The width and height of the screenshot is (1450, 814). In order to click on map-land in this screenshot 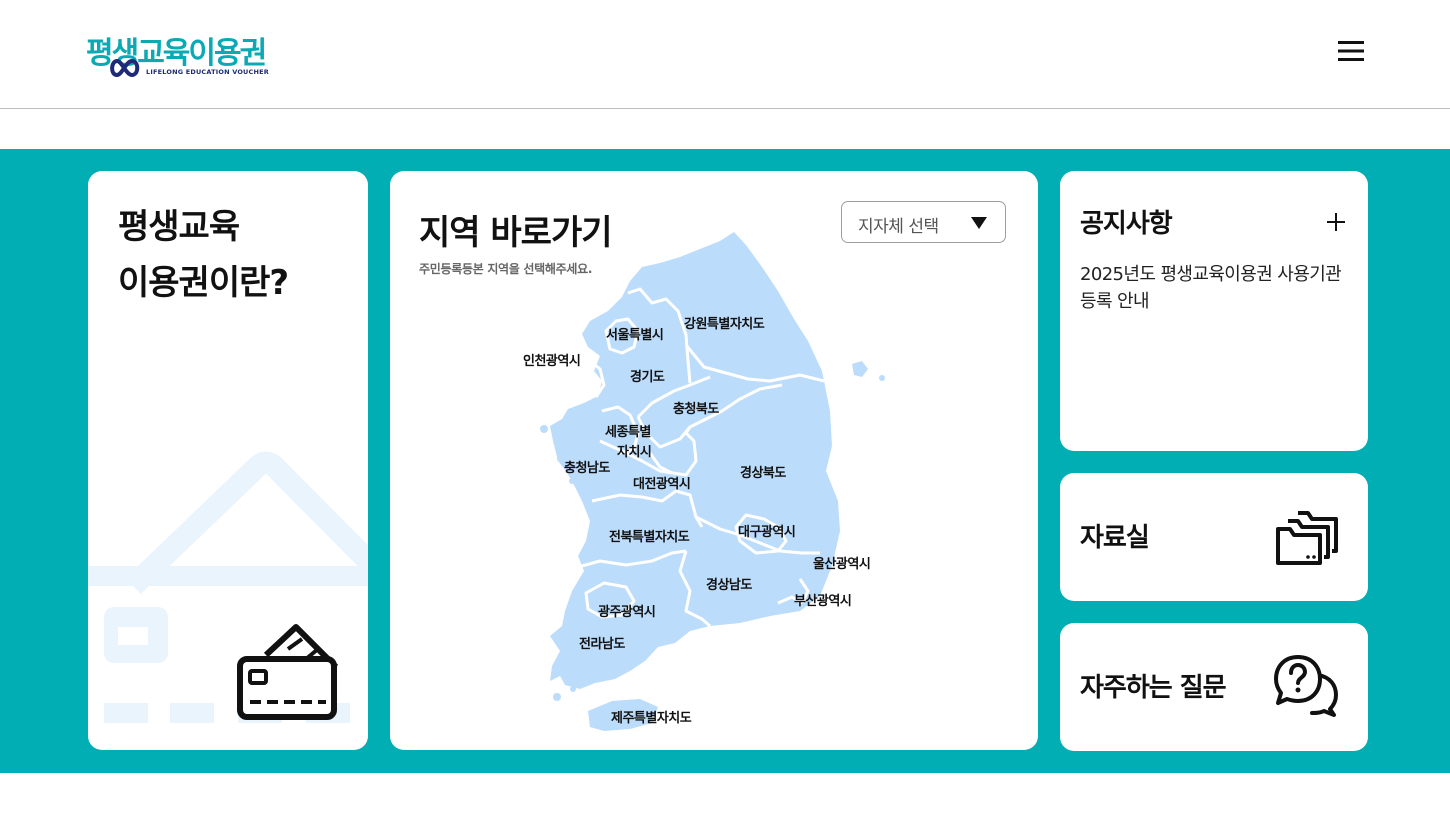, I will do `click(712, 481)`.